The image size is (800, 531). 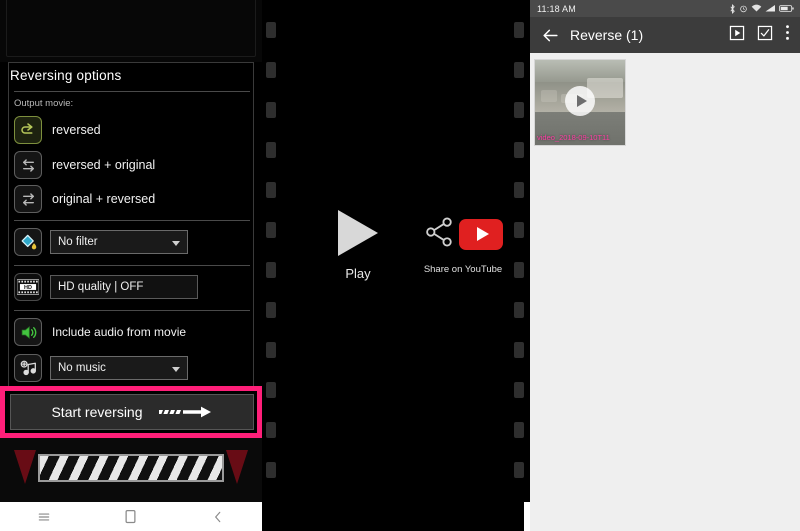 I want to click on hd-quality-row: HD HD quality | OFF, so click(x=106, y=287).